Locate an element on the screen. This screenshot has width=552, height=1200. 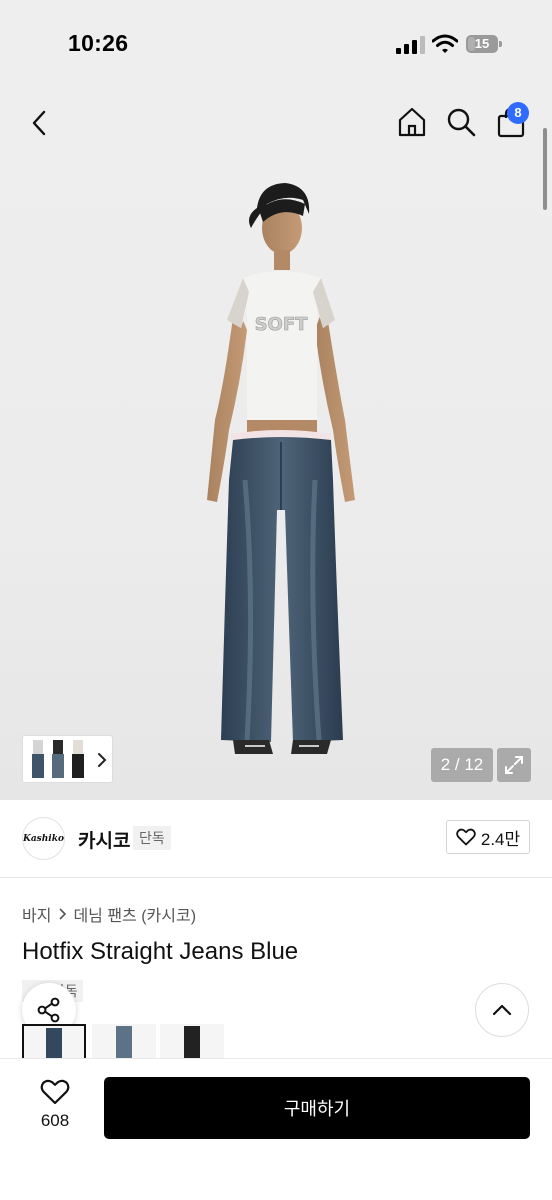
gallery-thumbnail-strip is located at coordinates (67, 759).